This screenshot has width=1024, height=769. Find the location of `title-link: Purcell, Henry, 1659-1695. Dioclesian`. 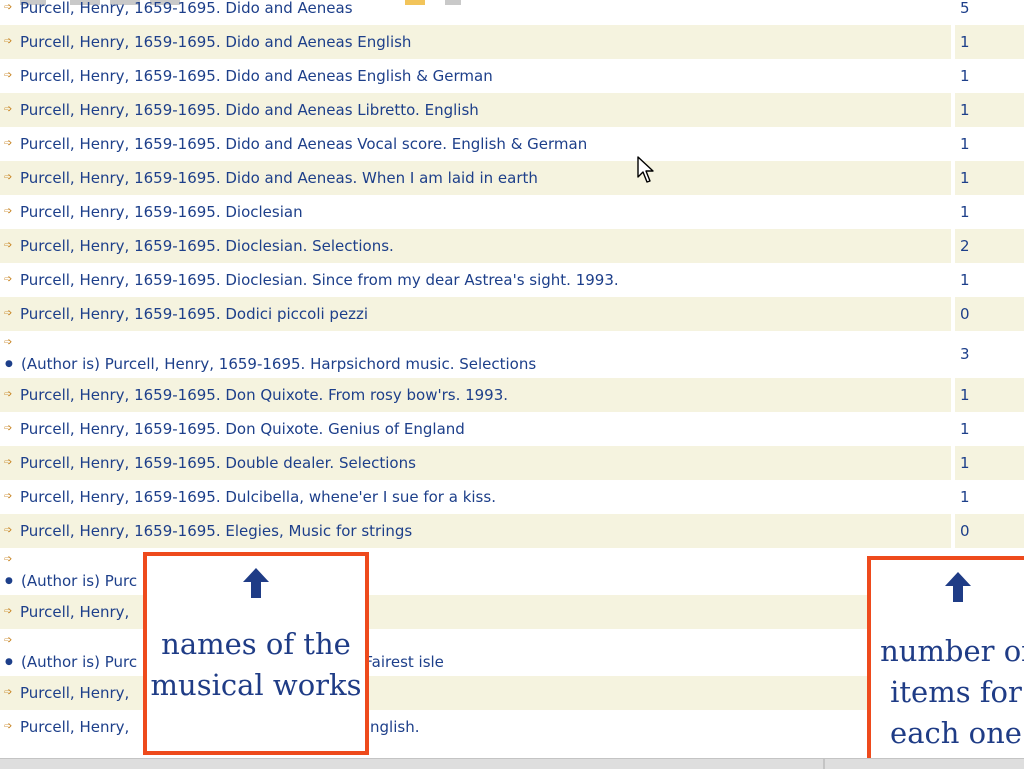

title-link: Purcell, Henry, 1659-1695. Dioclesian is located at coordinates (161, 212).